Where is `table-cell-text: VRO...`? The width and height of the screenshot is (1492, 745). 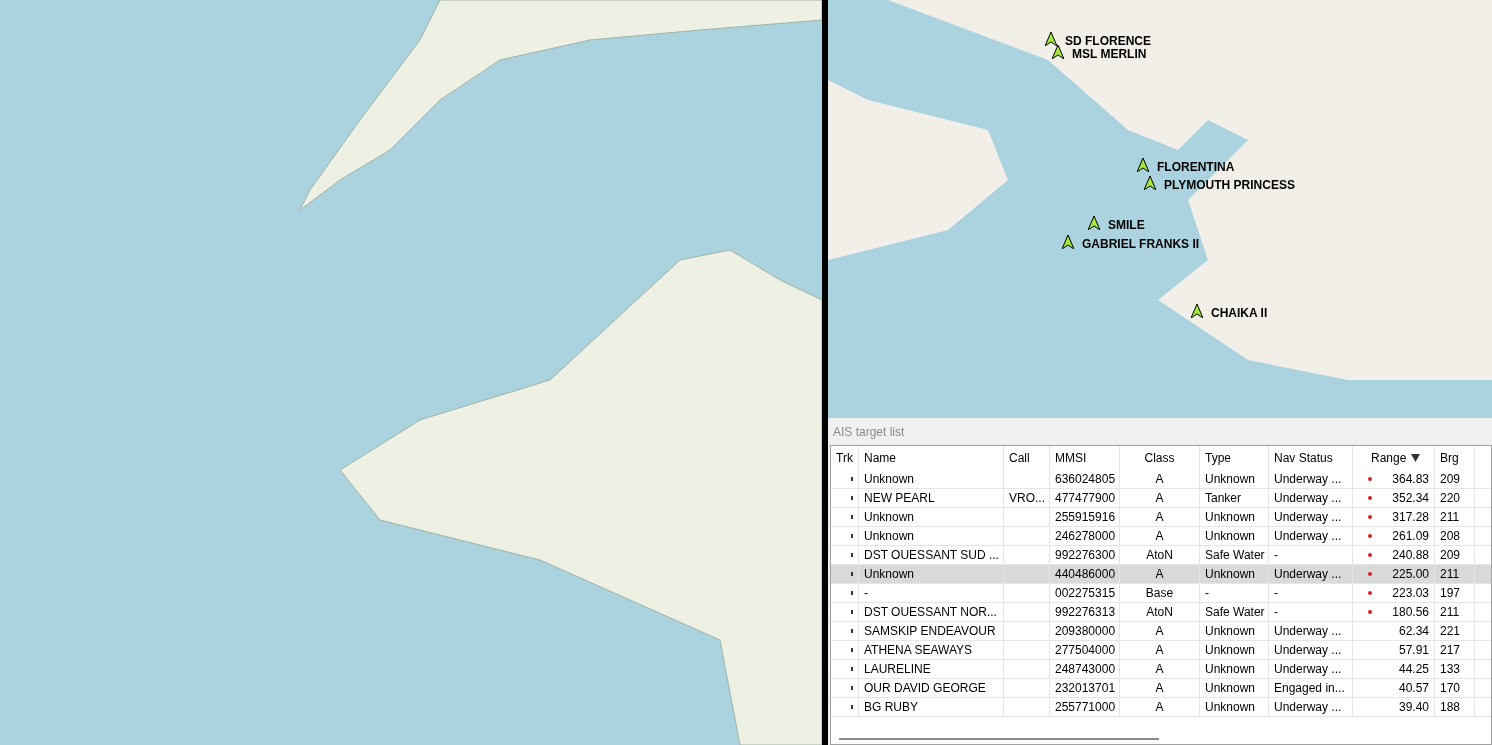
table-cell-text: VRO... is located at coordinates (1027, 498).